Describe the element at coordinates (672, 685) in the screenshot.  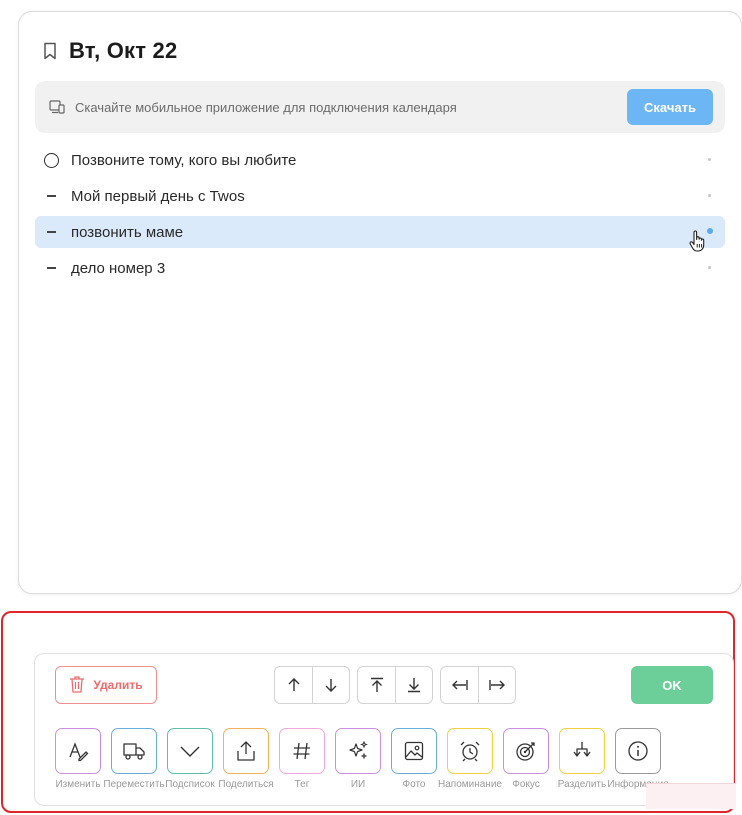
I see `ok-button: OK` at that location.